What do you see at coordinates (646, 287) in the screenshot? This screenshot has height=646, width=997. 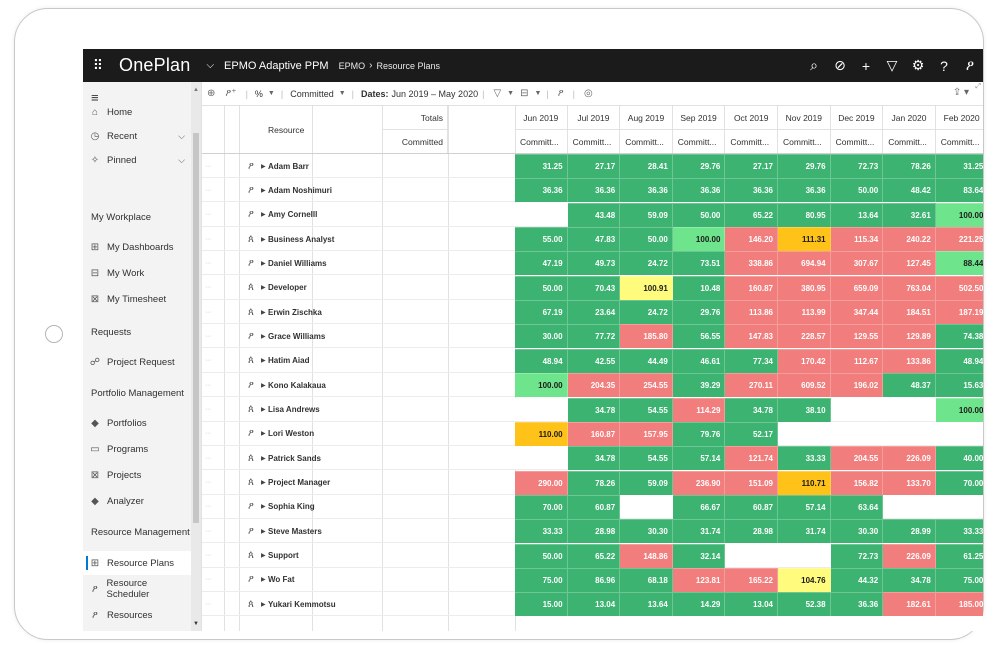 I see `allocation-cell: 100.91` at bounding box center [646, 287].